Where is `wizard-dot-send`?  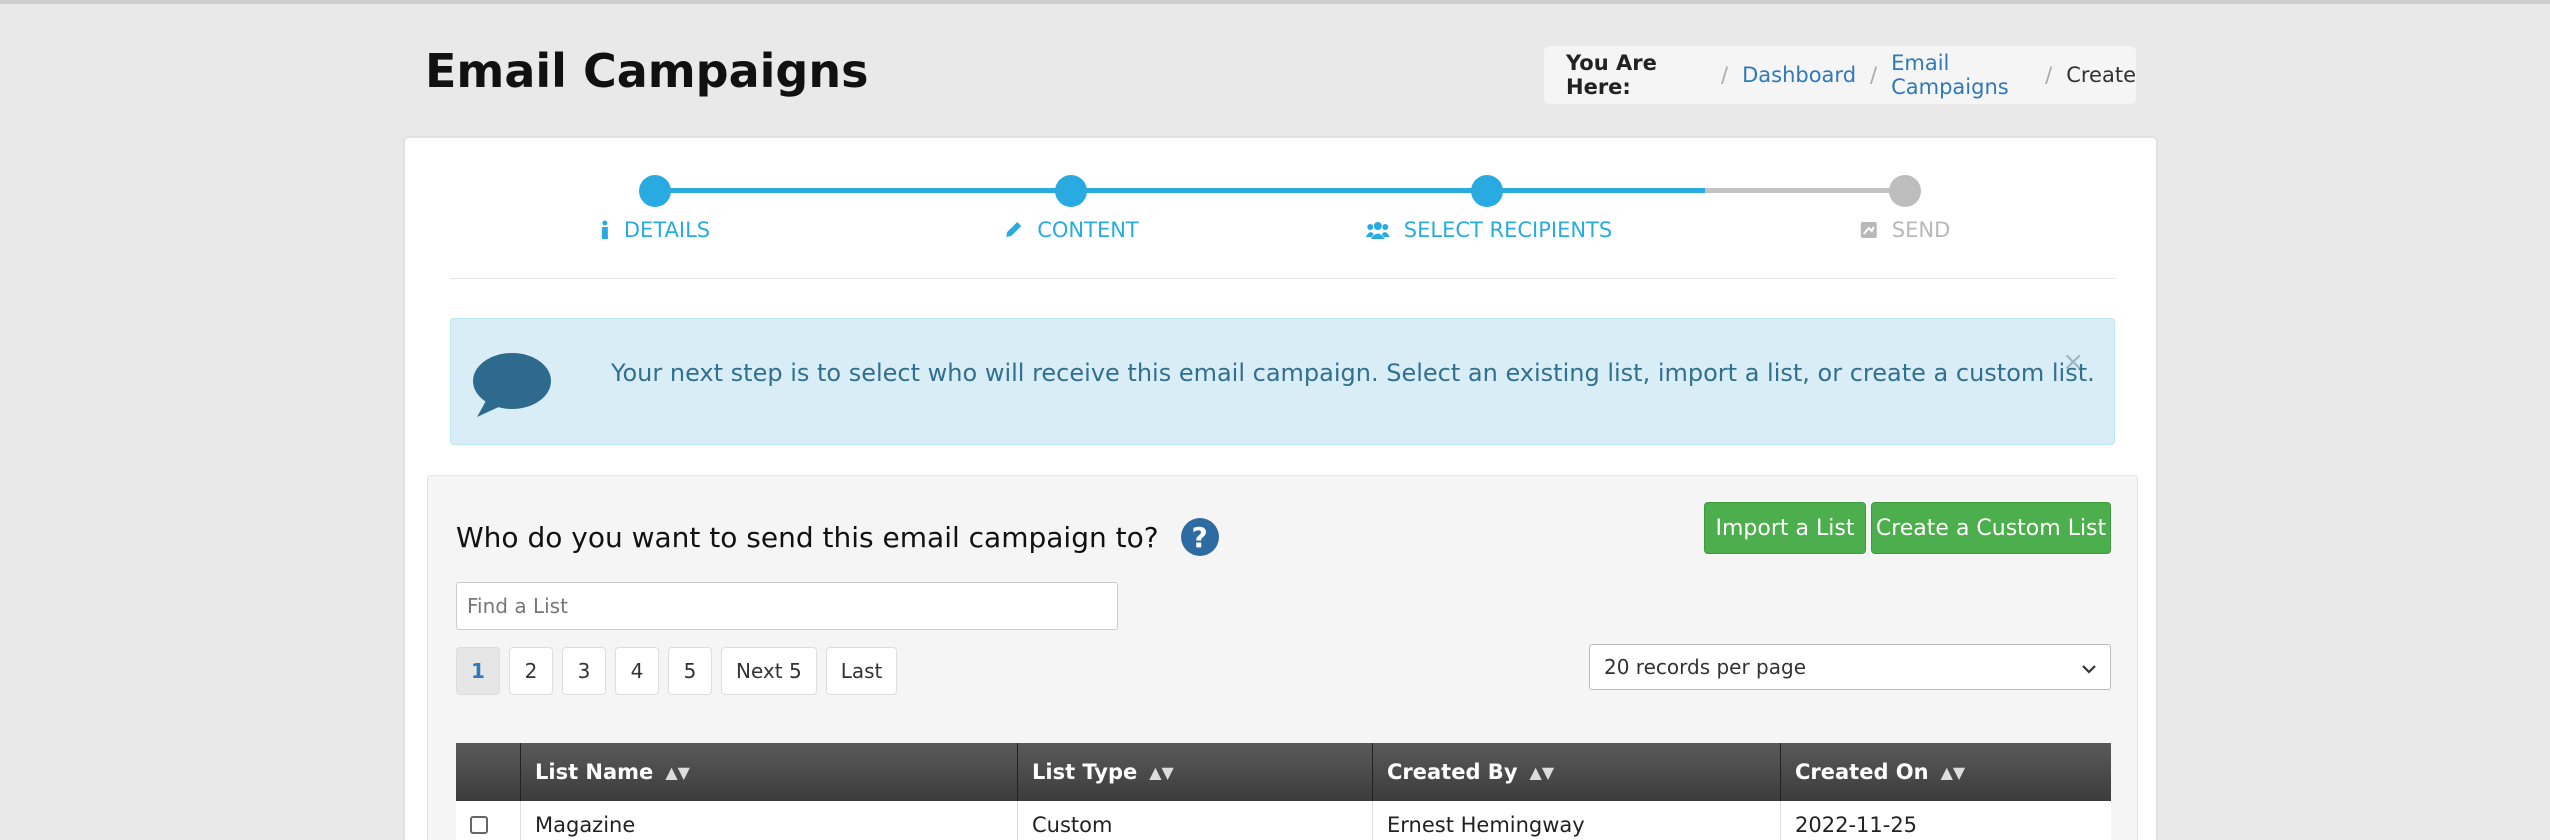
wizard-dot-send is located at coordinates (1905, 191).